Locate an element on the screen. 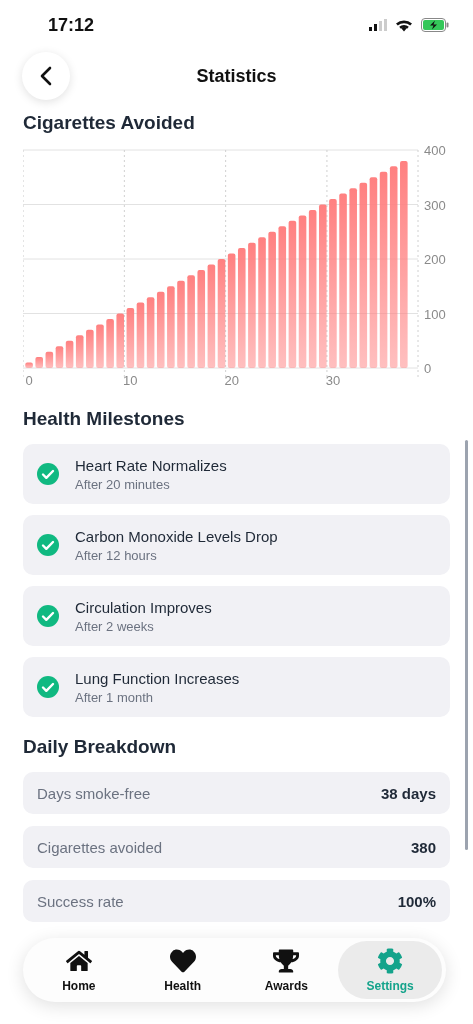 This screenshot has width=473, height=1024. tab-item: Health is located at coordinates (182, 970).